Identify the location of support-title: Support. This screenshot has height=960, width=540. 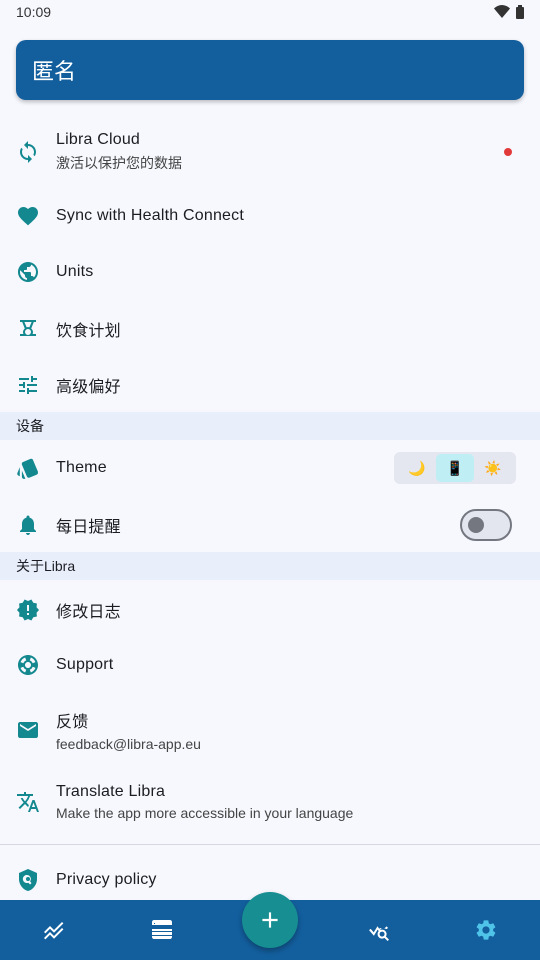
(85, 664).